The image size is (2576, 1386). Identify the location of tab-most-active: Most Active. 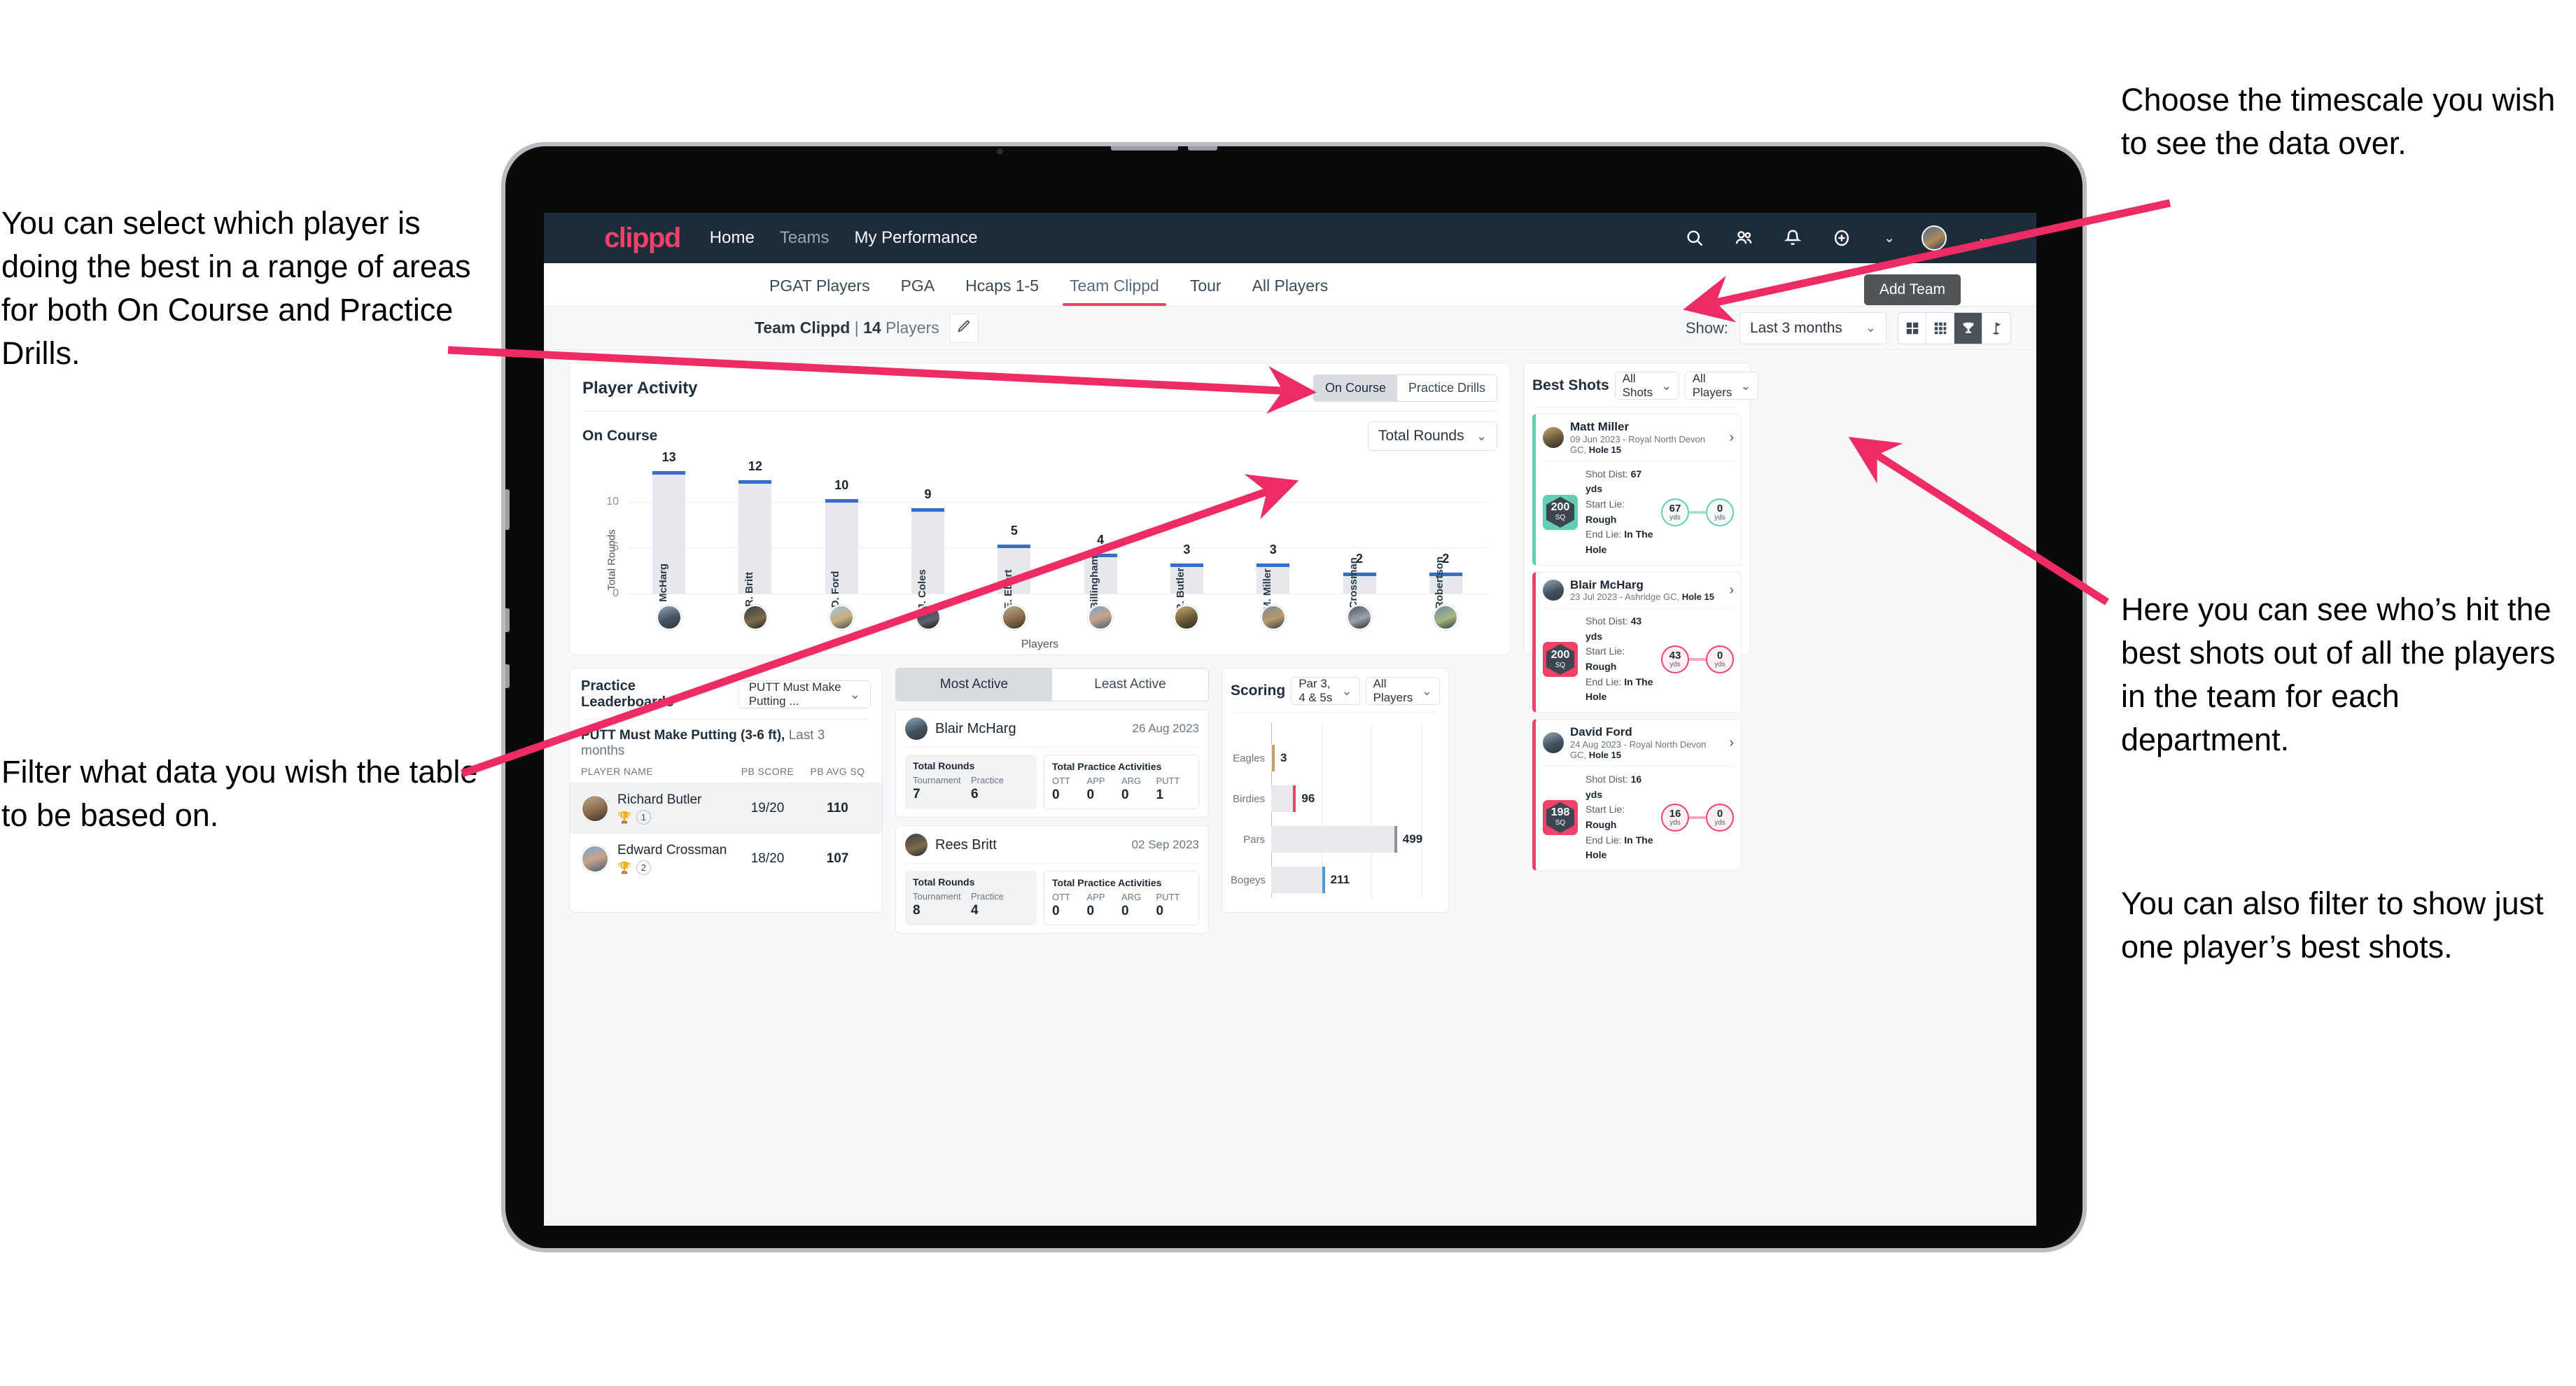
(974, 684).